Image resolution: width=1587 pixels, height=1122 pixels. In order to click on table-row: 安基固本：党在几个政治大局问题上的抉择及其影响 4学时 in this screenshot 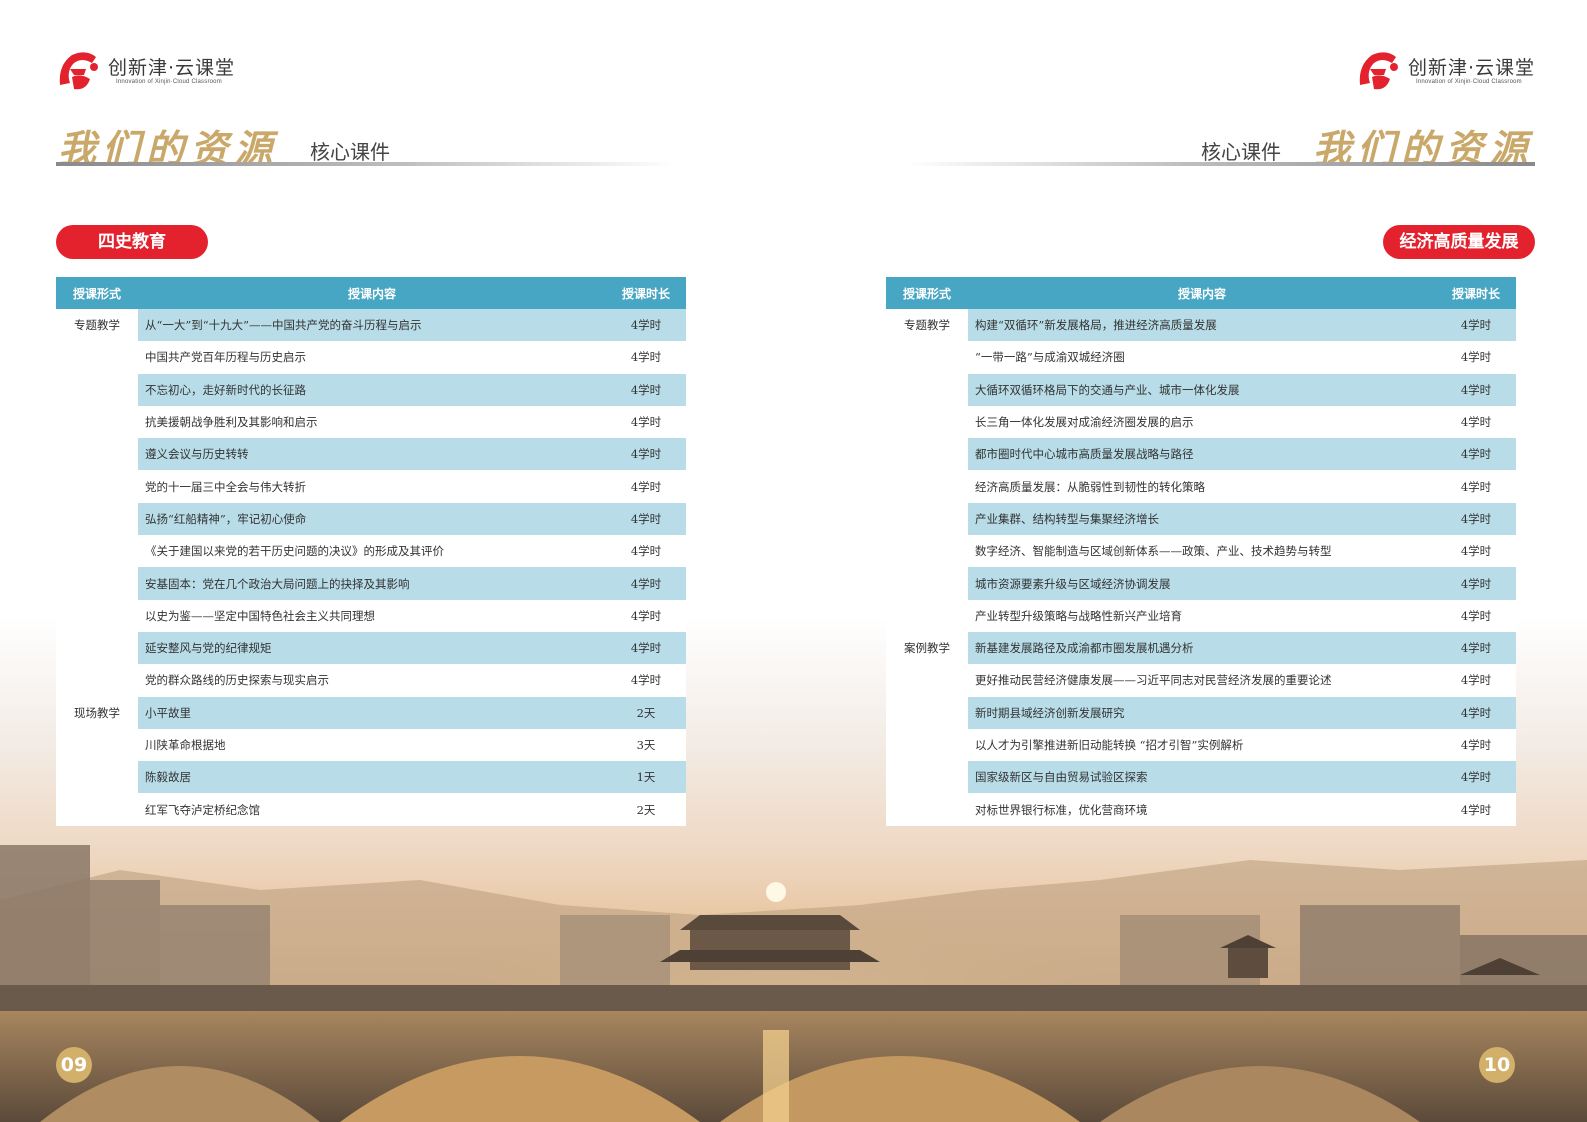, I will do `click(371, 583)`.